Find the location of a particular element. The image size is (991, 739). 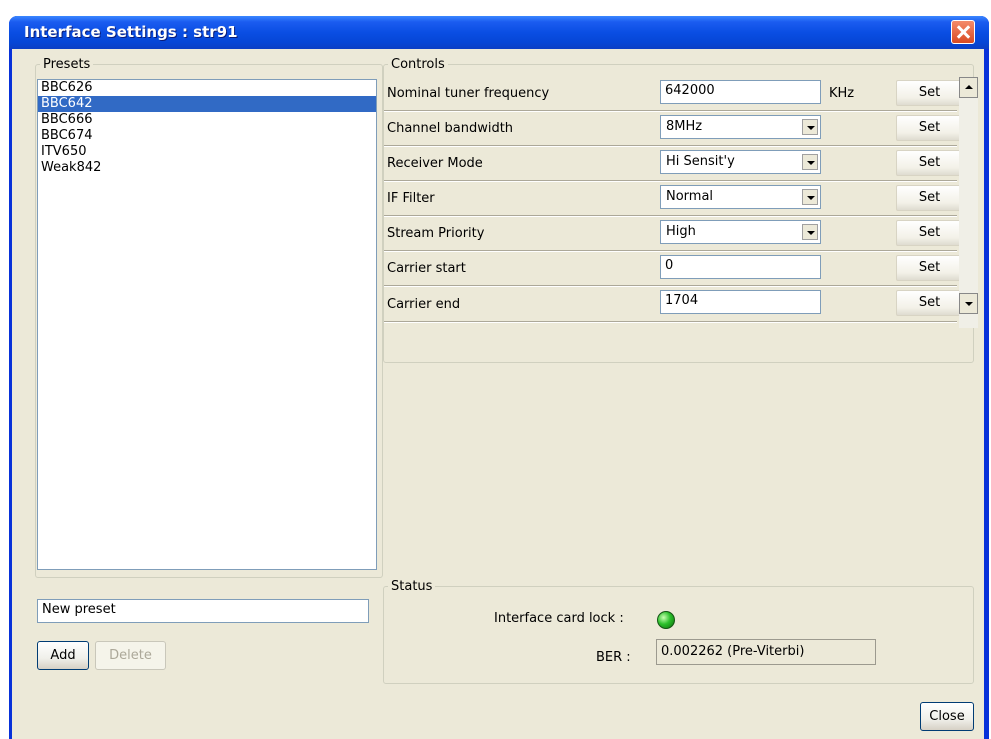

ber-label: BER : is located at coordinates (613, 657).